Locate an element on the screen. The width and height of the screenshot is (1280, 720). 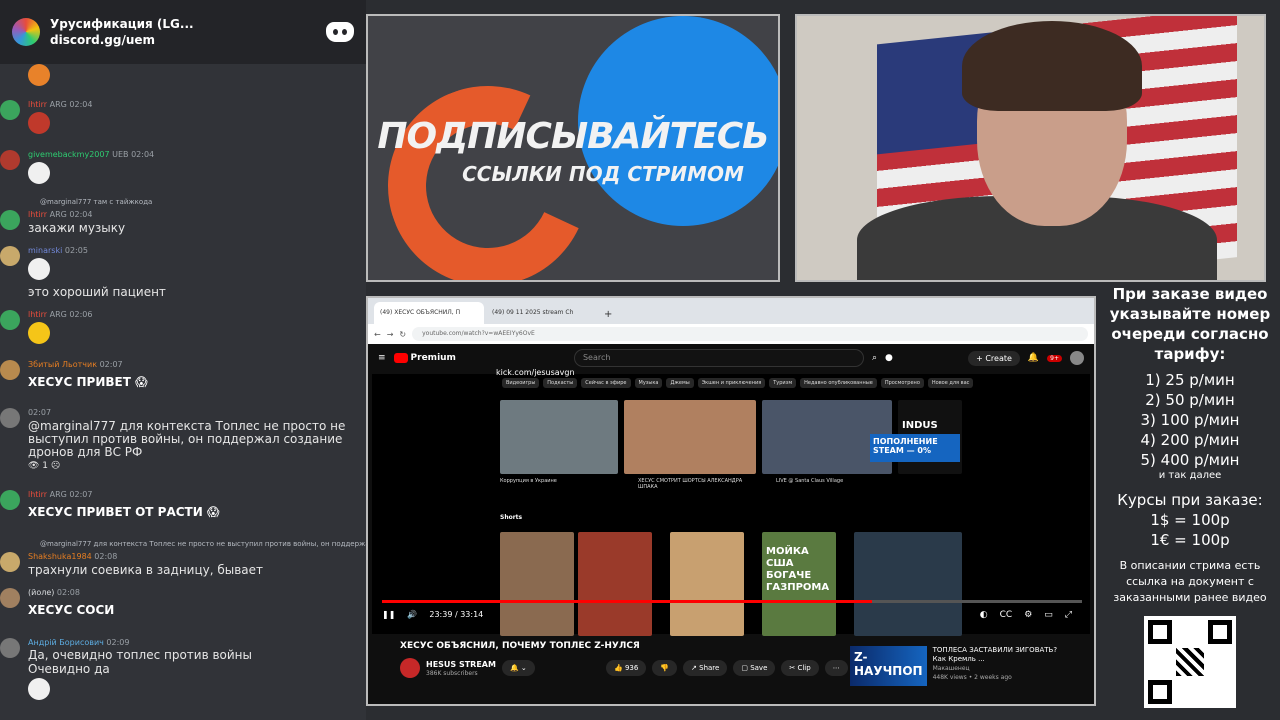
category-chip: Экшен и приключения is located at coordinates (731, 383).